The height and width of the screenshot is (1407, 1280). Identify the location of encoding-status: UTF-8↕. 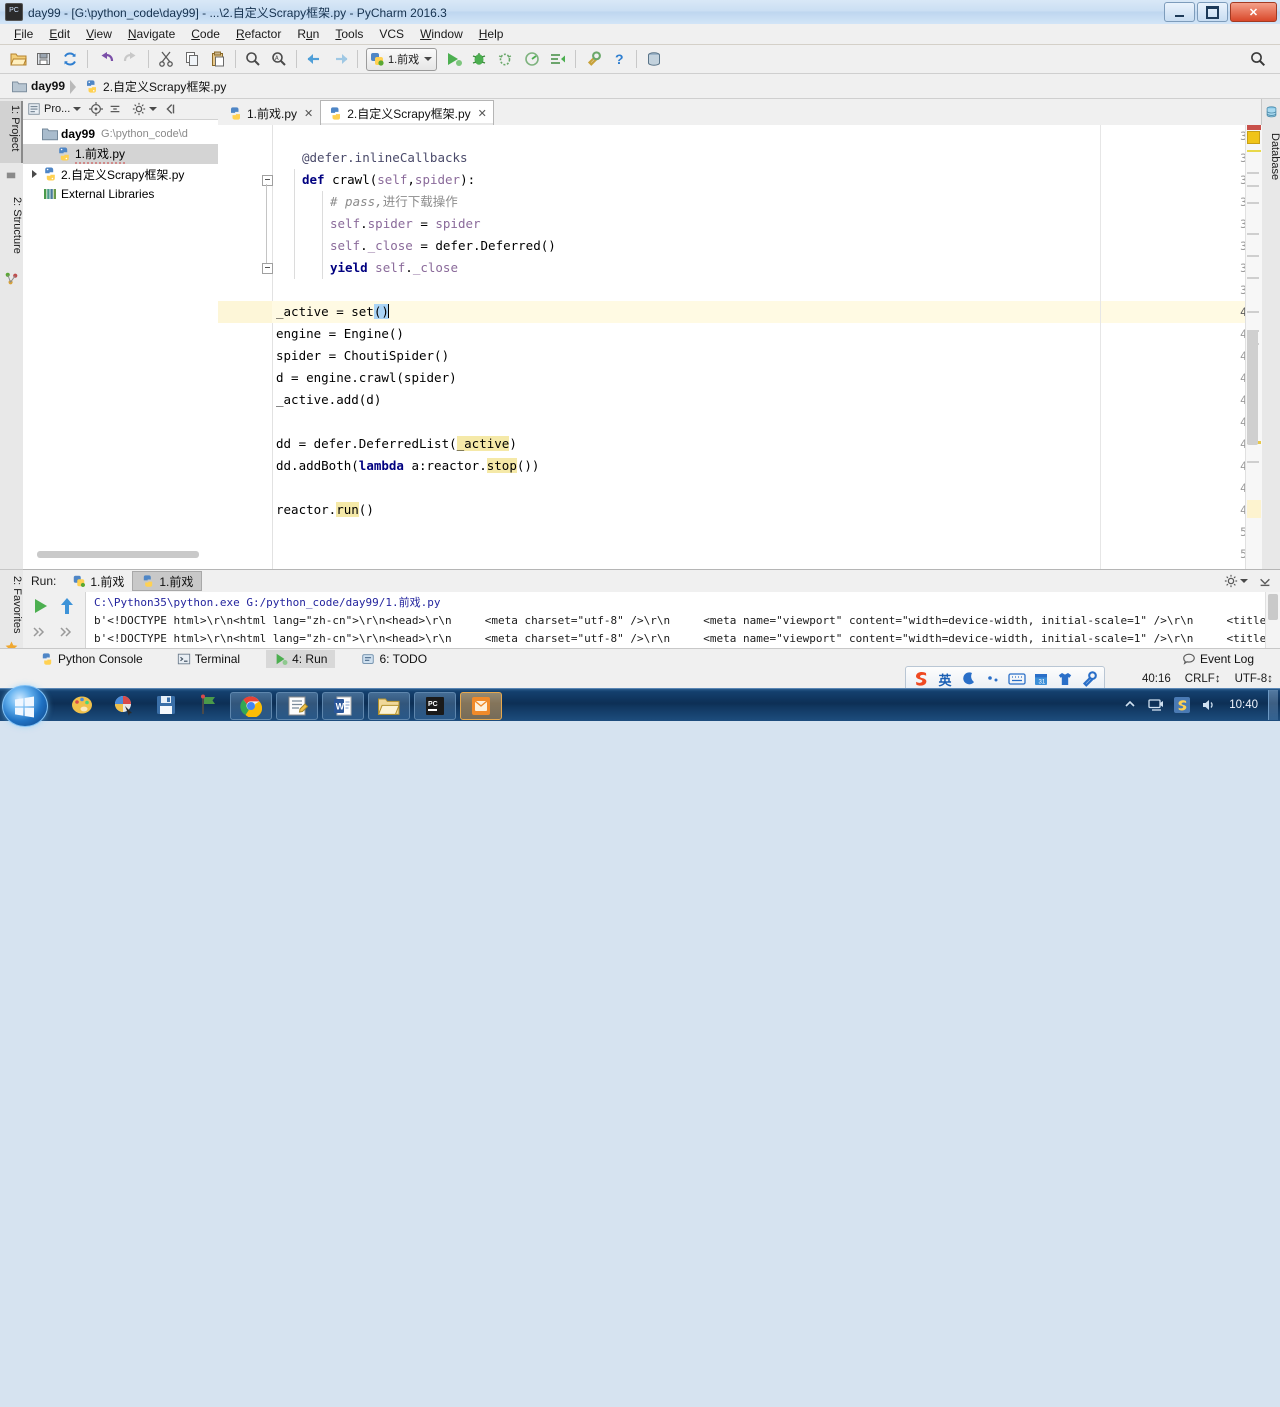
(1254, 679).